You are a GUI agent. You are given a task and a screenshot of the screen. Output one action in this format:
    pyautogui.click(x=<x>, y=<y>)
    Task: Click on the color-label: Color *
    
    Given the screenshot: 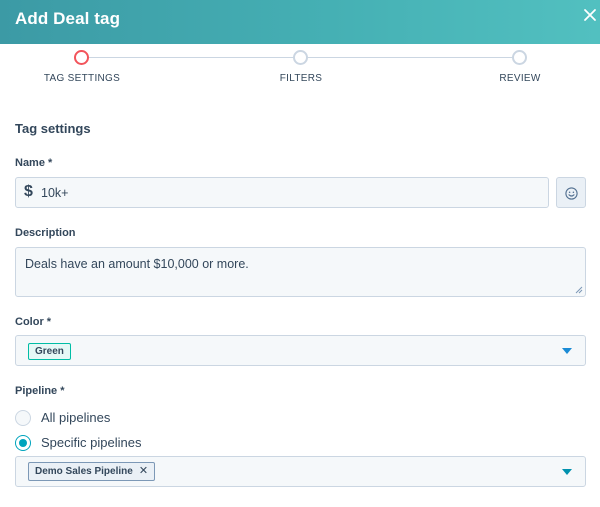 What is the action you would take?
    pyautogui.click(x=33, y=322)
    